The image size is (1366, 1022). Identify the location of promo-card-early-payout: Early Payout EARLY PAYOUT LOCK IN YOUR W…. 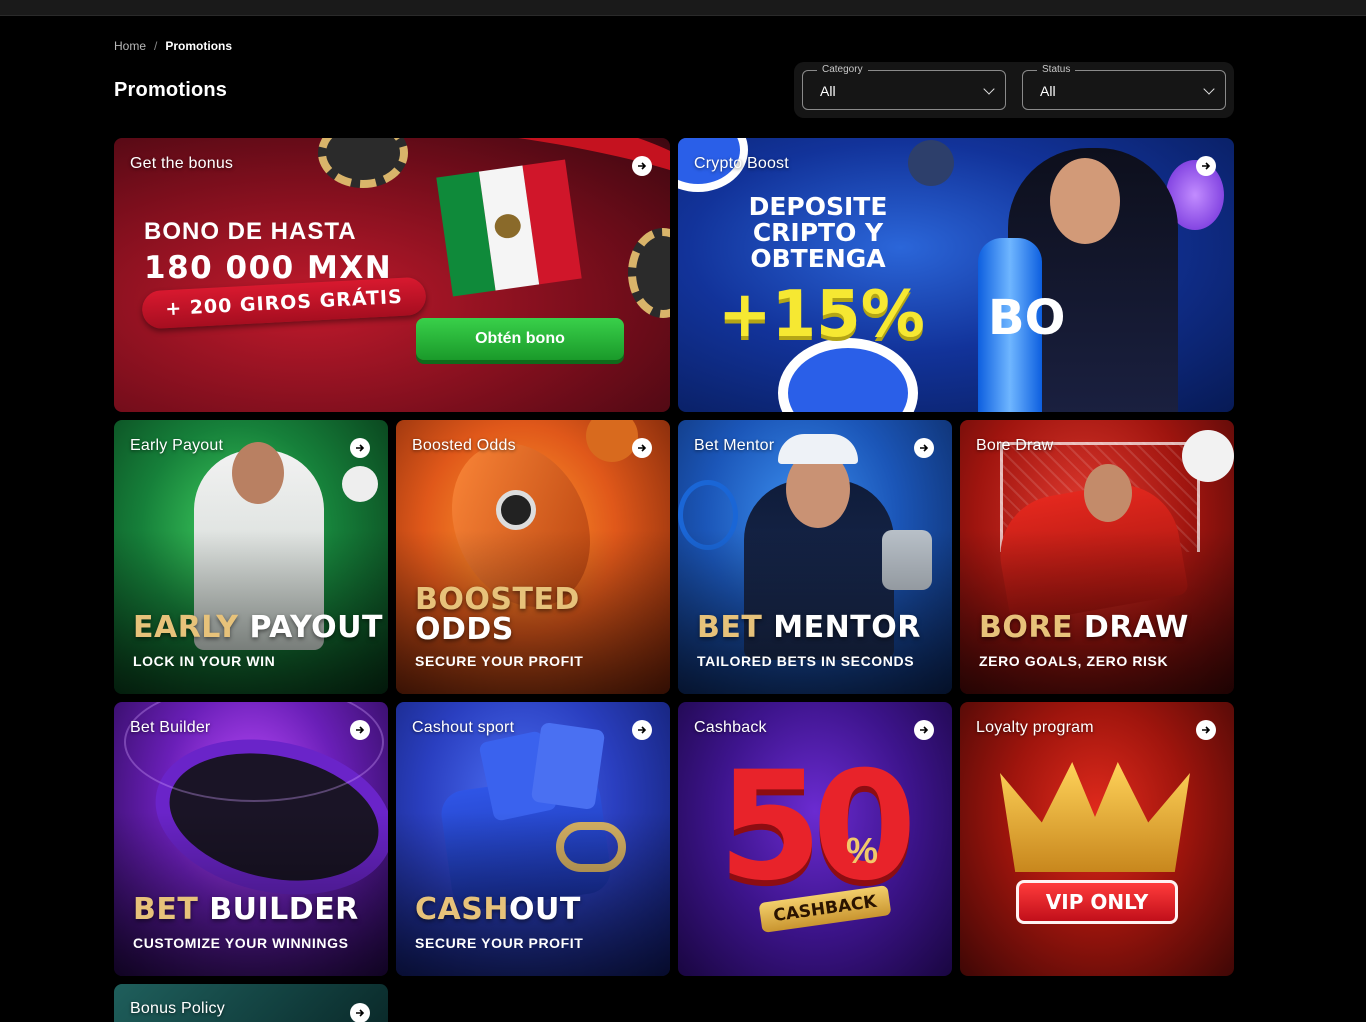
(251, 557).